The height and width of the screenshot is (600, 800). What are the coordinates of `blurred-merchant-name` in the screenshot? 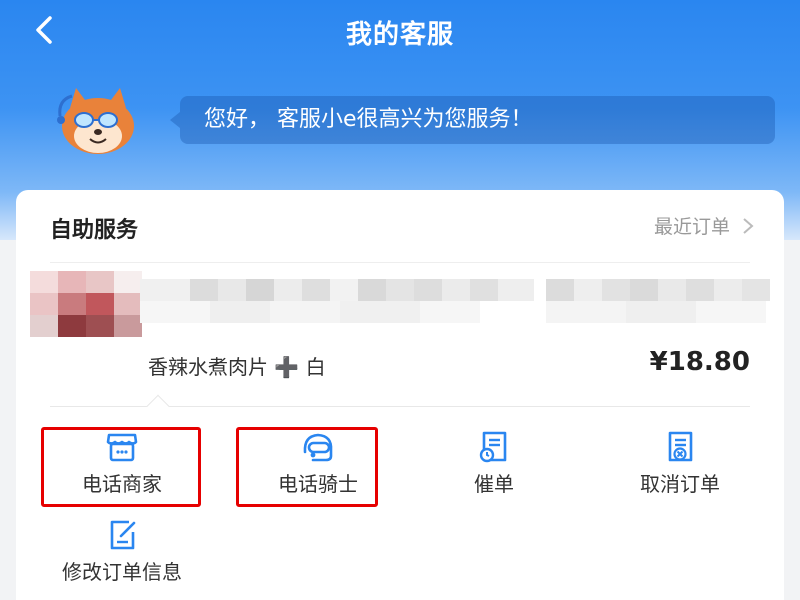 It's located at (337, 290).